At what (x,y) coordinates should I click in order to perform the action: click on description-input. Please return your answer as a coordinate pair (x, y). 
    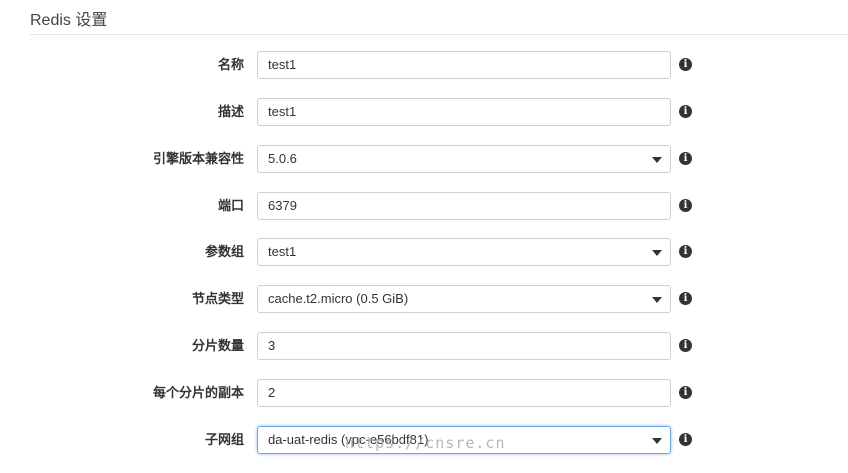
    Looking at the image, I should click on (463, 112).